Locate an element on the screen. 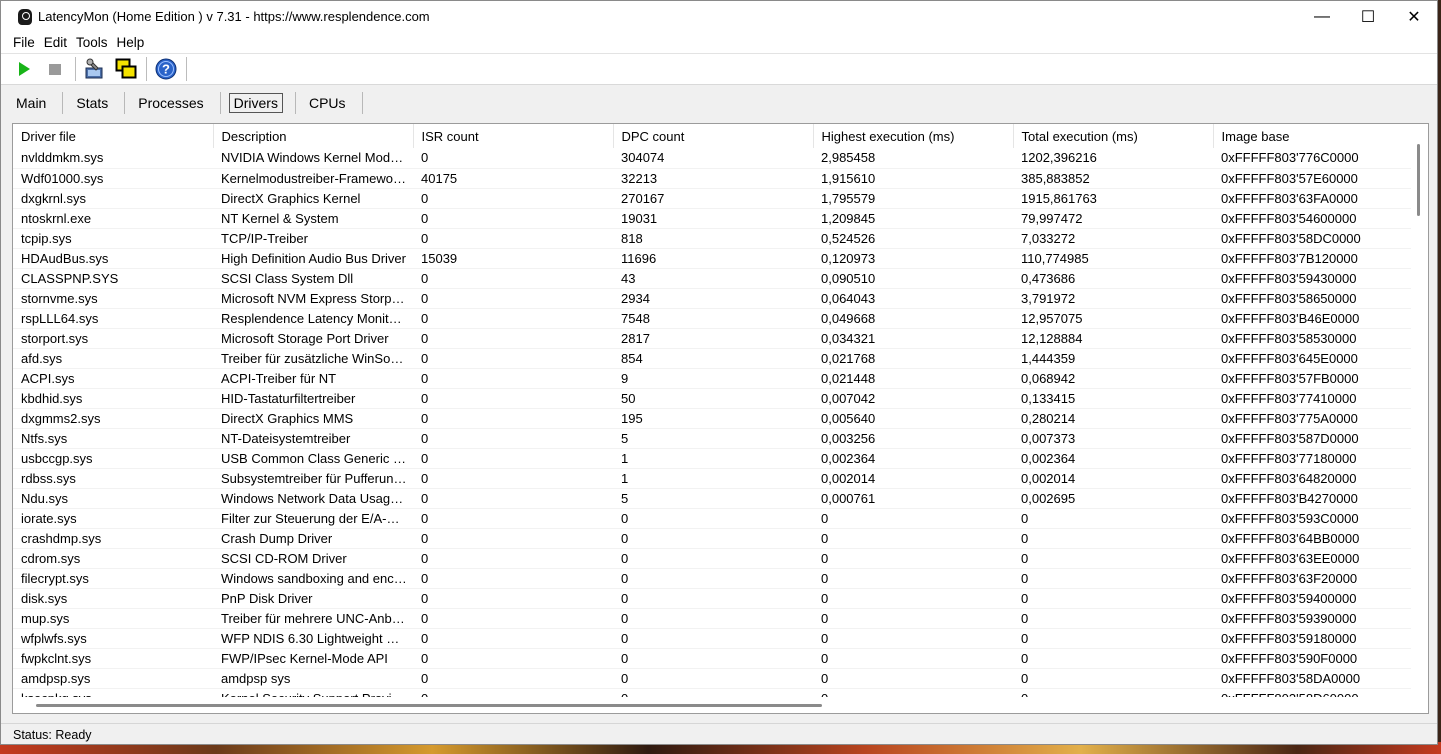 This screenshot has width=1441, height=754. tab-stats: Stats is located at coordinates (92, 103).